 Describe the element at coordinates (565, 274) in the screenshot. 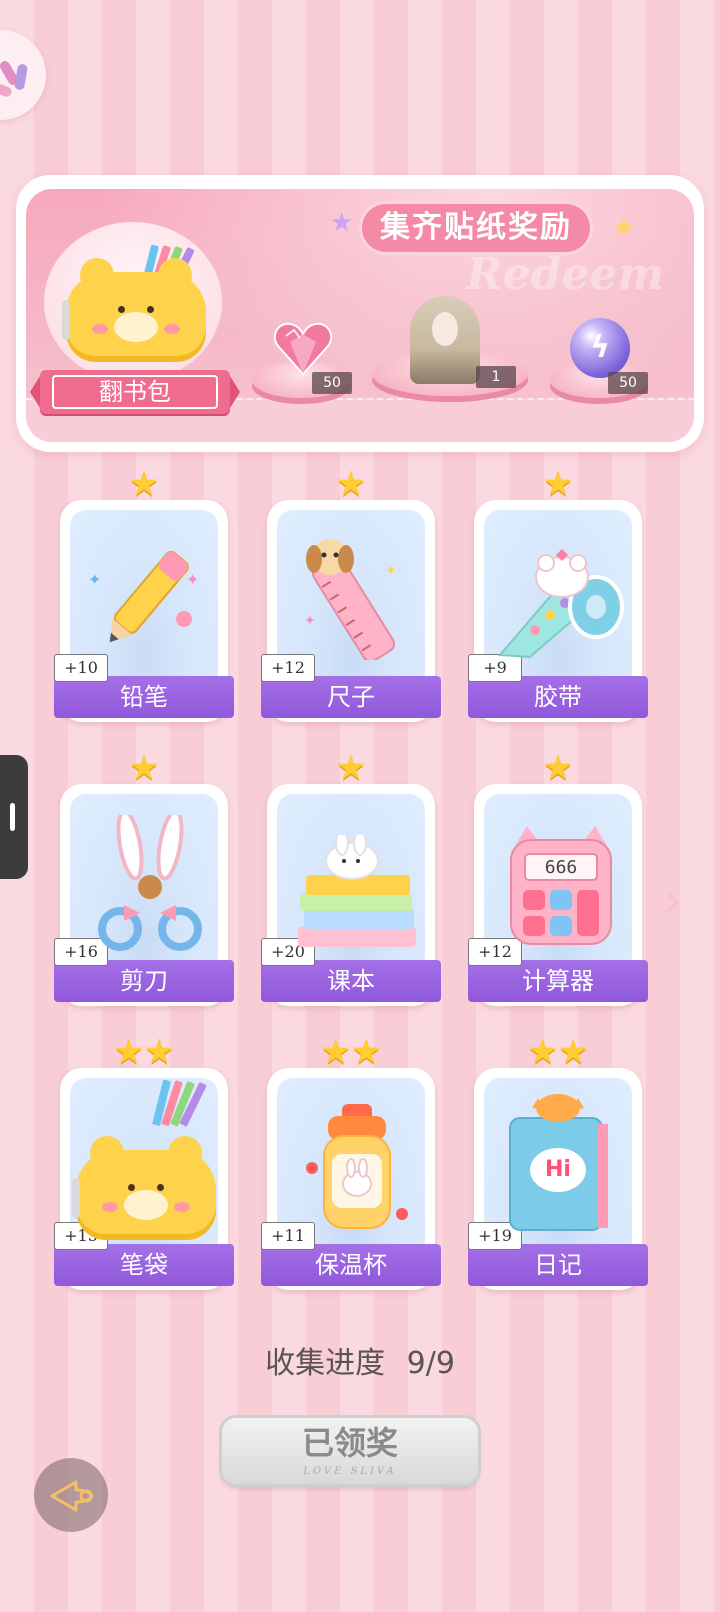

I see `banner-watermark: Redeem` at that location.